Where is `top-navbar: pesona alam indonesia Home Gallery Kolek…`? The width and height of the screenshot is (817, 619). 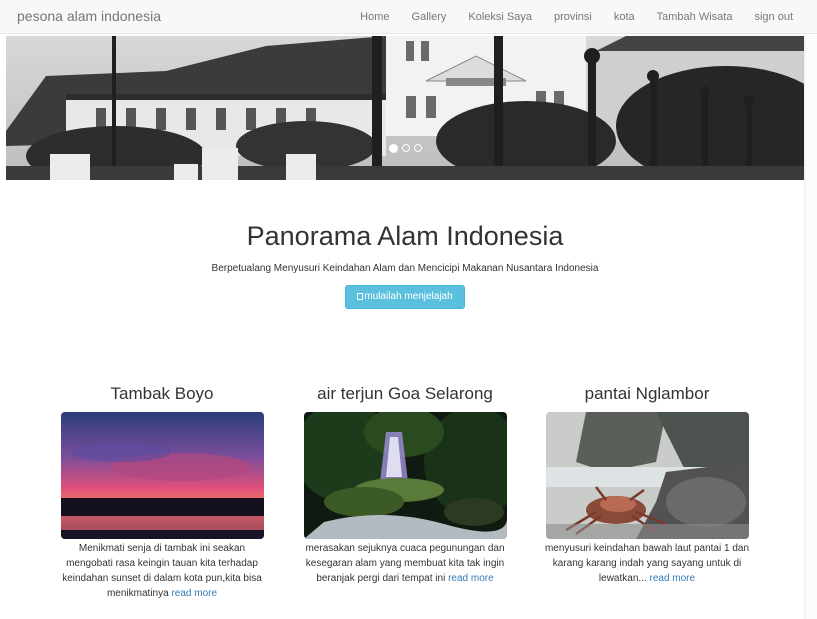
top-navbar: pesona alam indonesia Home Gallery Kolek… is located at coordinates (408, 17).